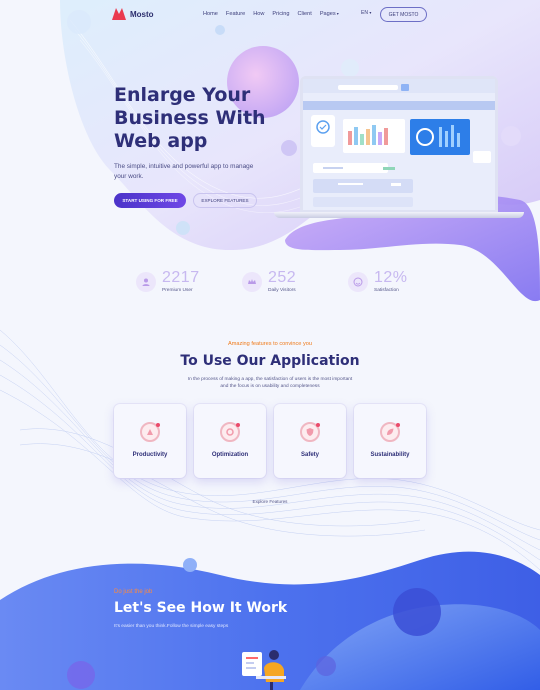 The width and height of the screenshot is (540, 690). I want to click on nav-pages-label: Pages, so click(327, 14).